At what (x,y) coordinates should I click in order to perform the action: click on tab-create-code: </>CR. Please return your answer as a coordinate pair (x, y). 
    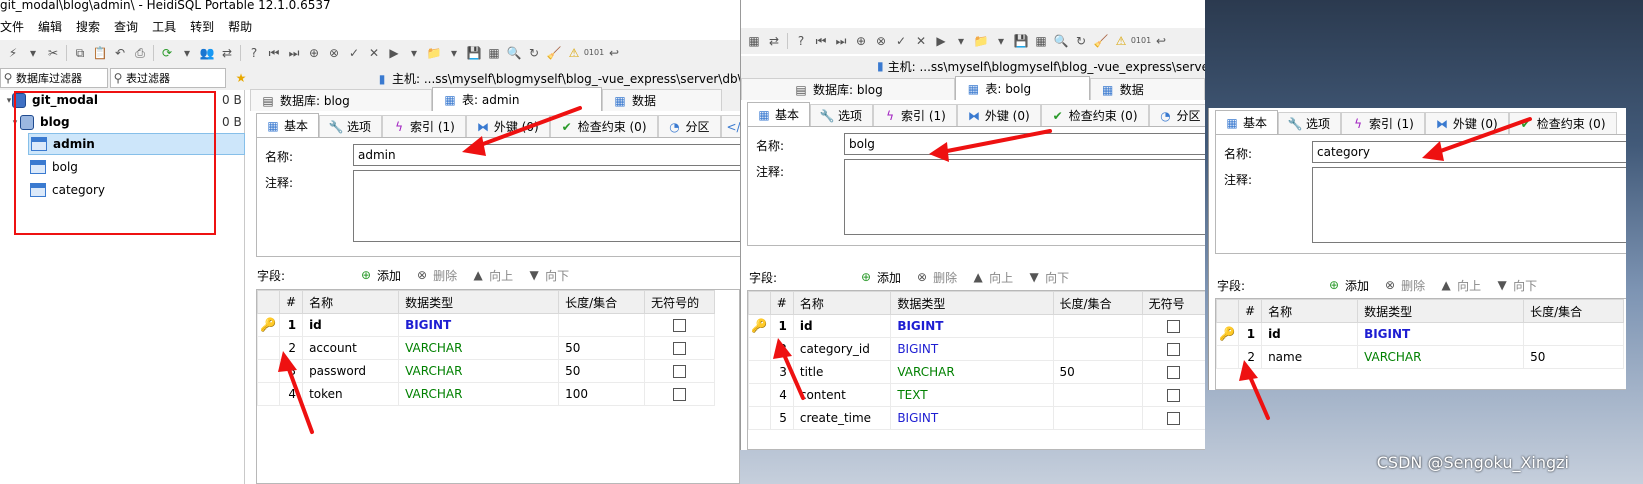
    Looking at the image, I should click on (730, 126).